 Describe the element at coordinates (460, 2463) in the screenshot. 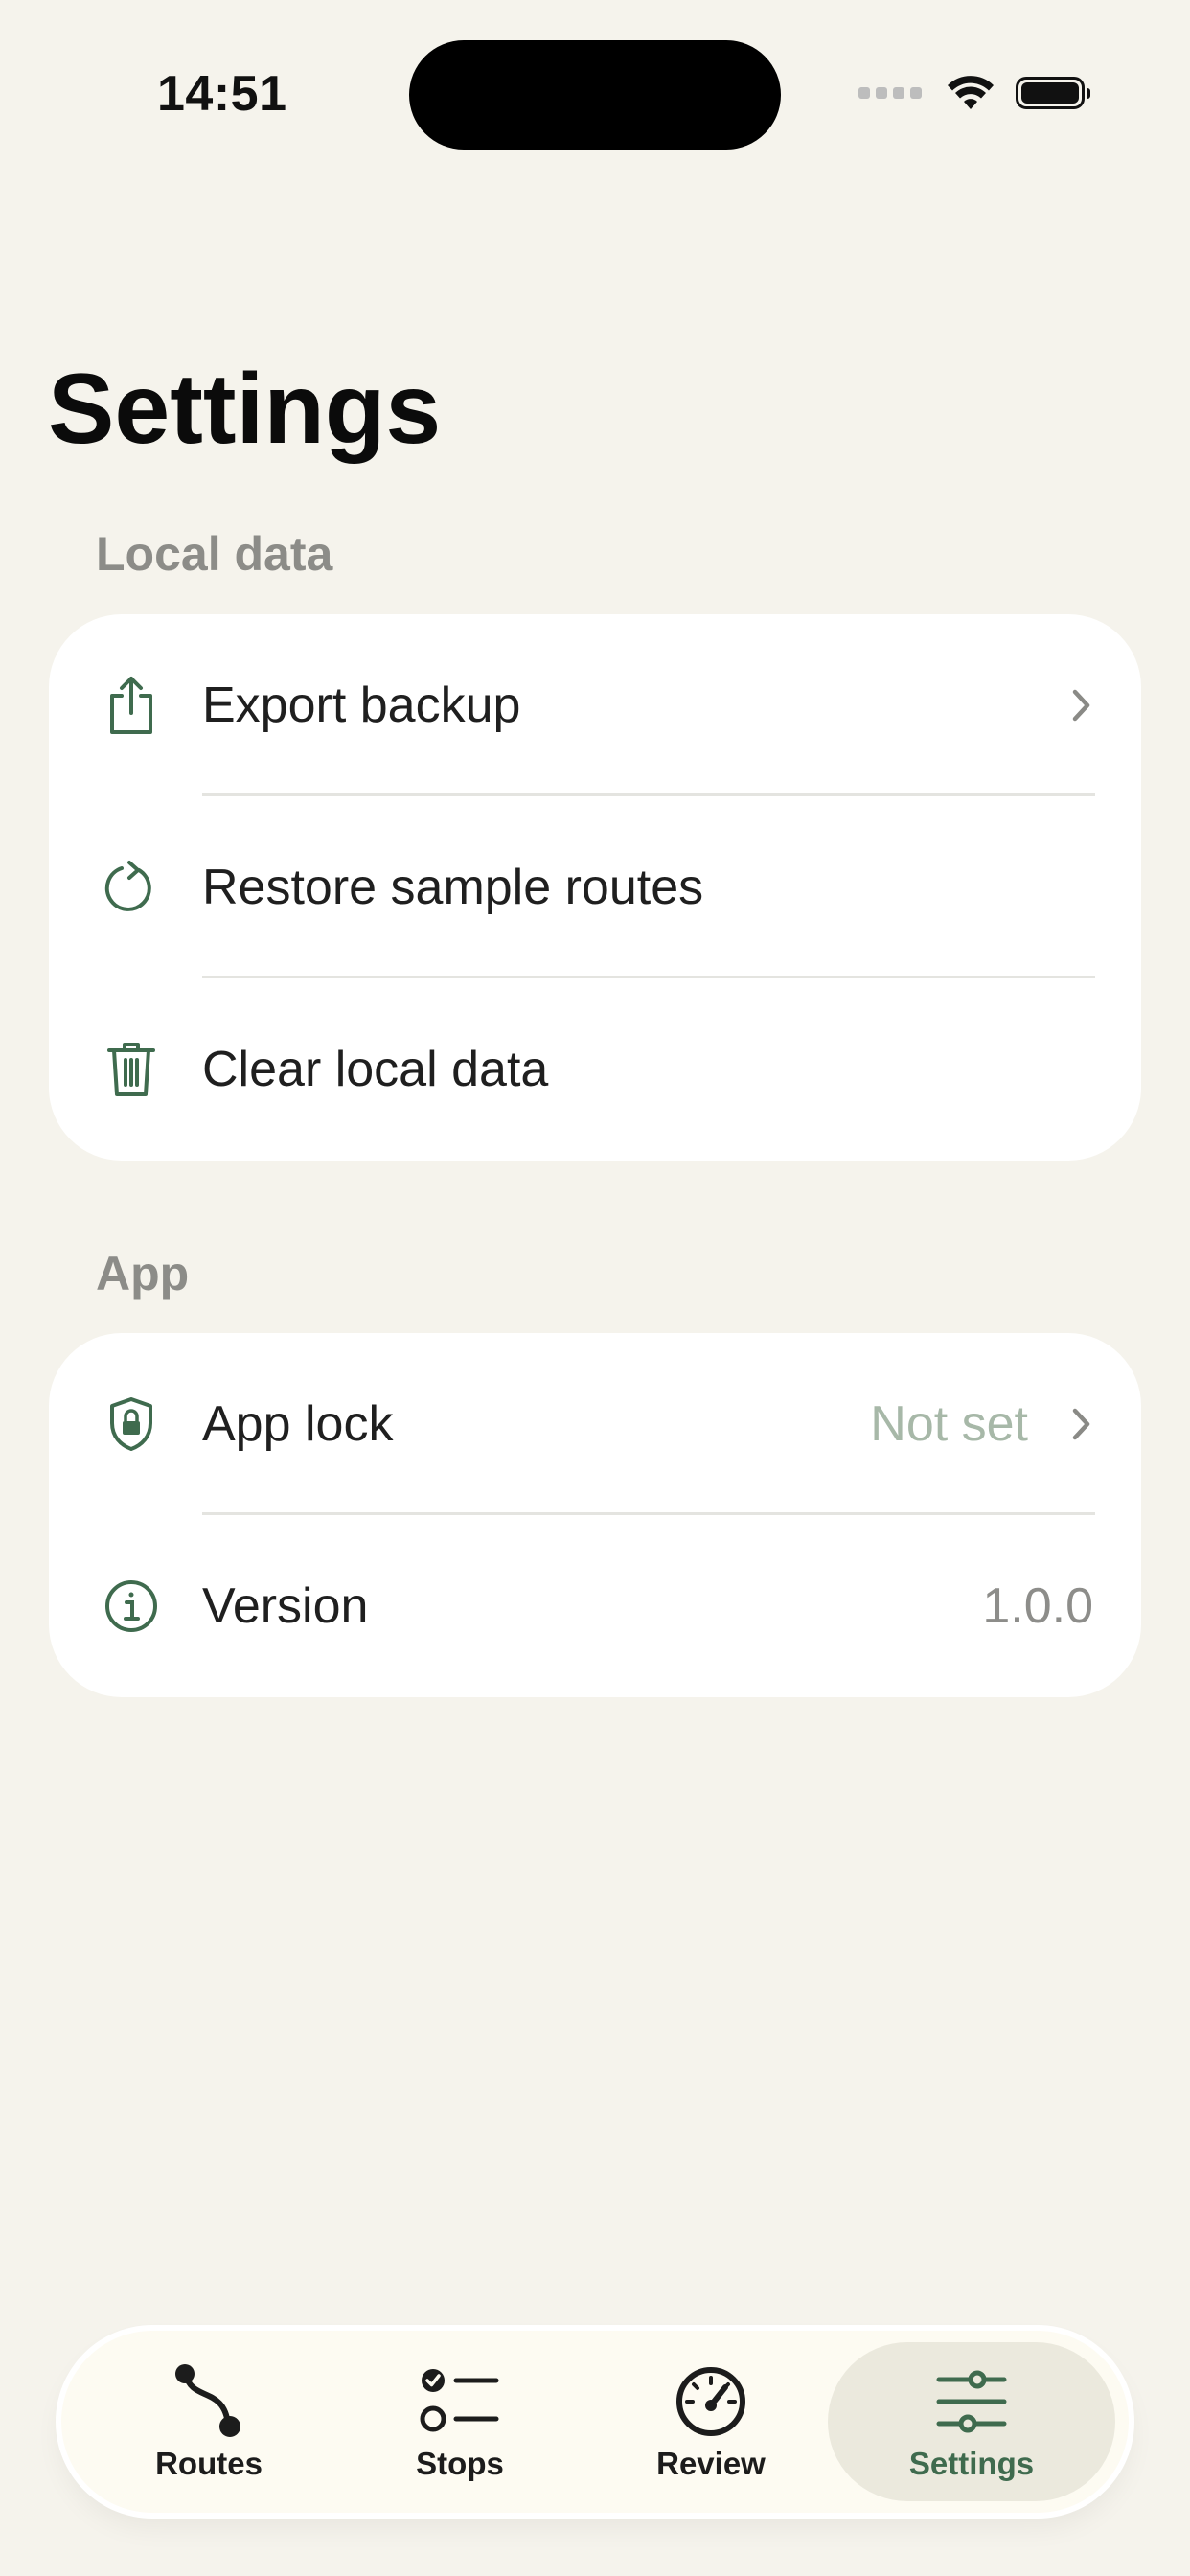

I see `tab-stops-label: Stops` at that location.